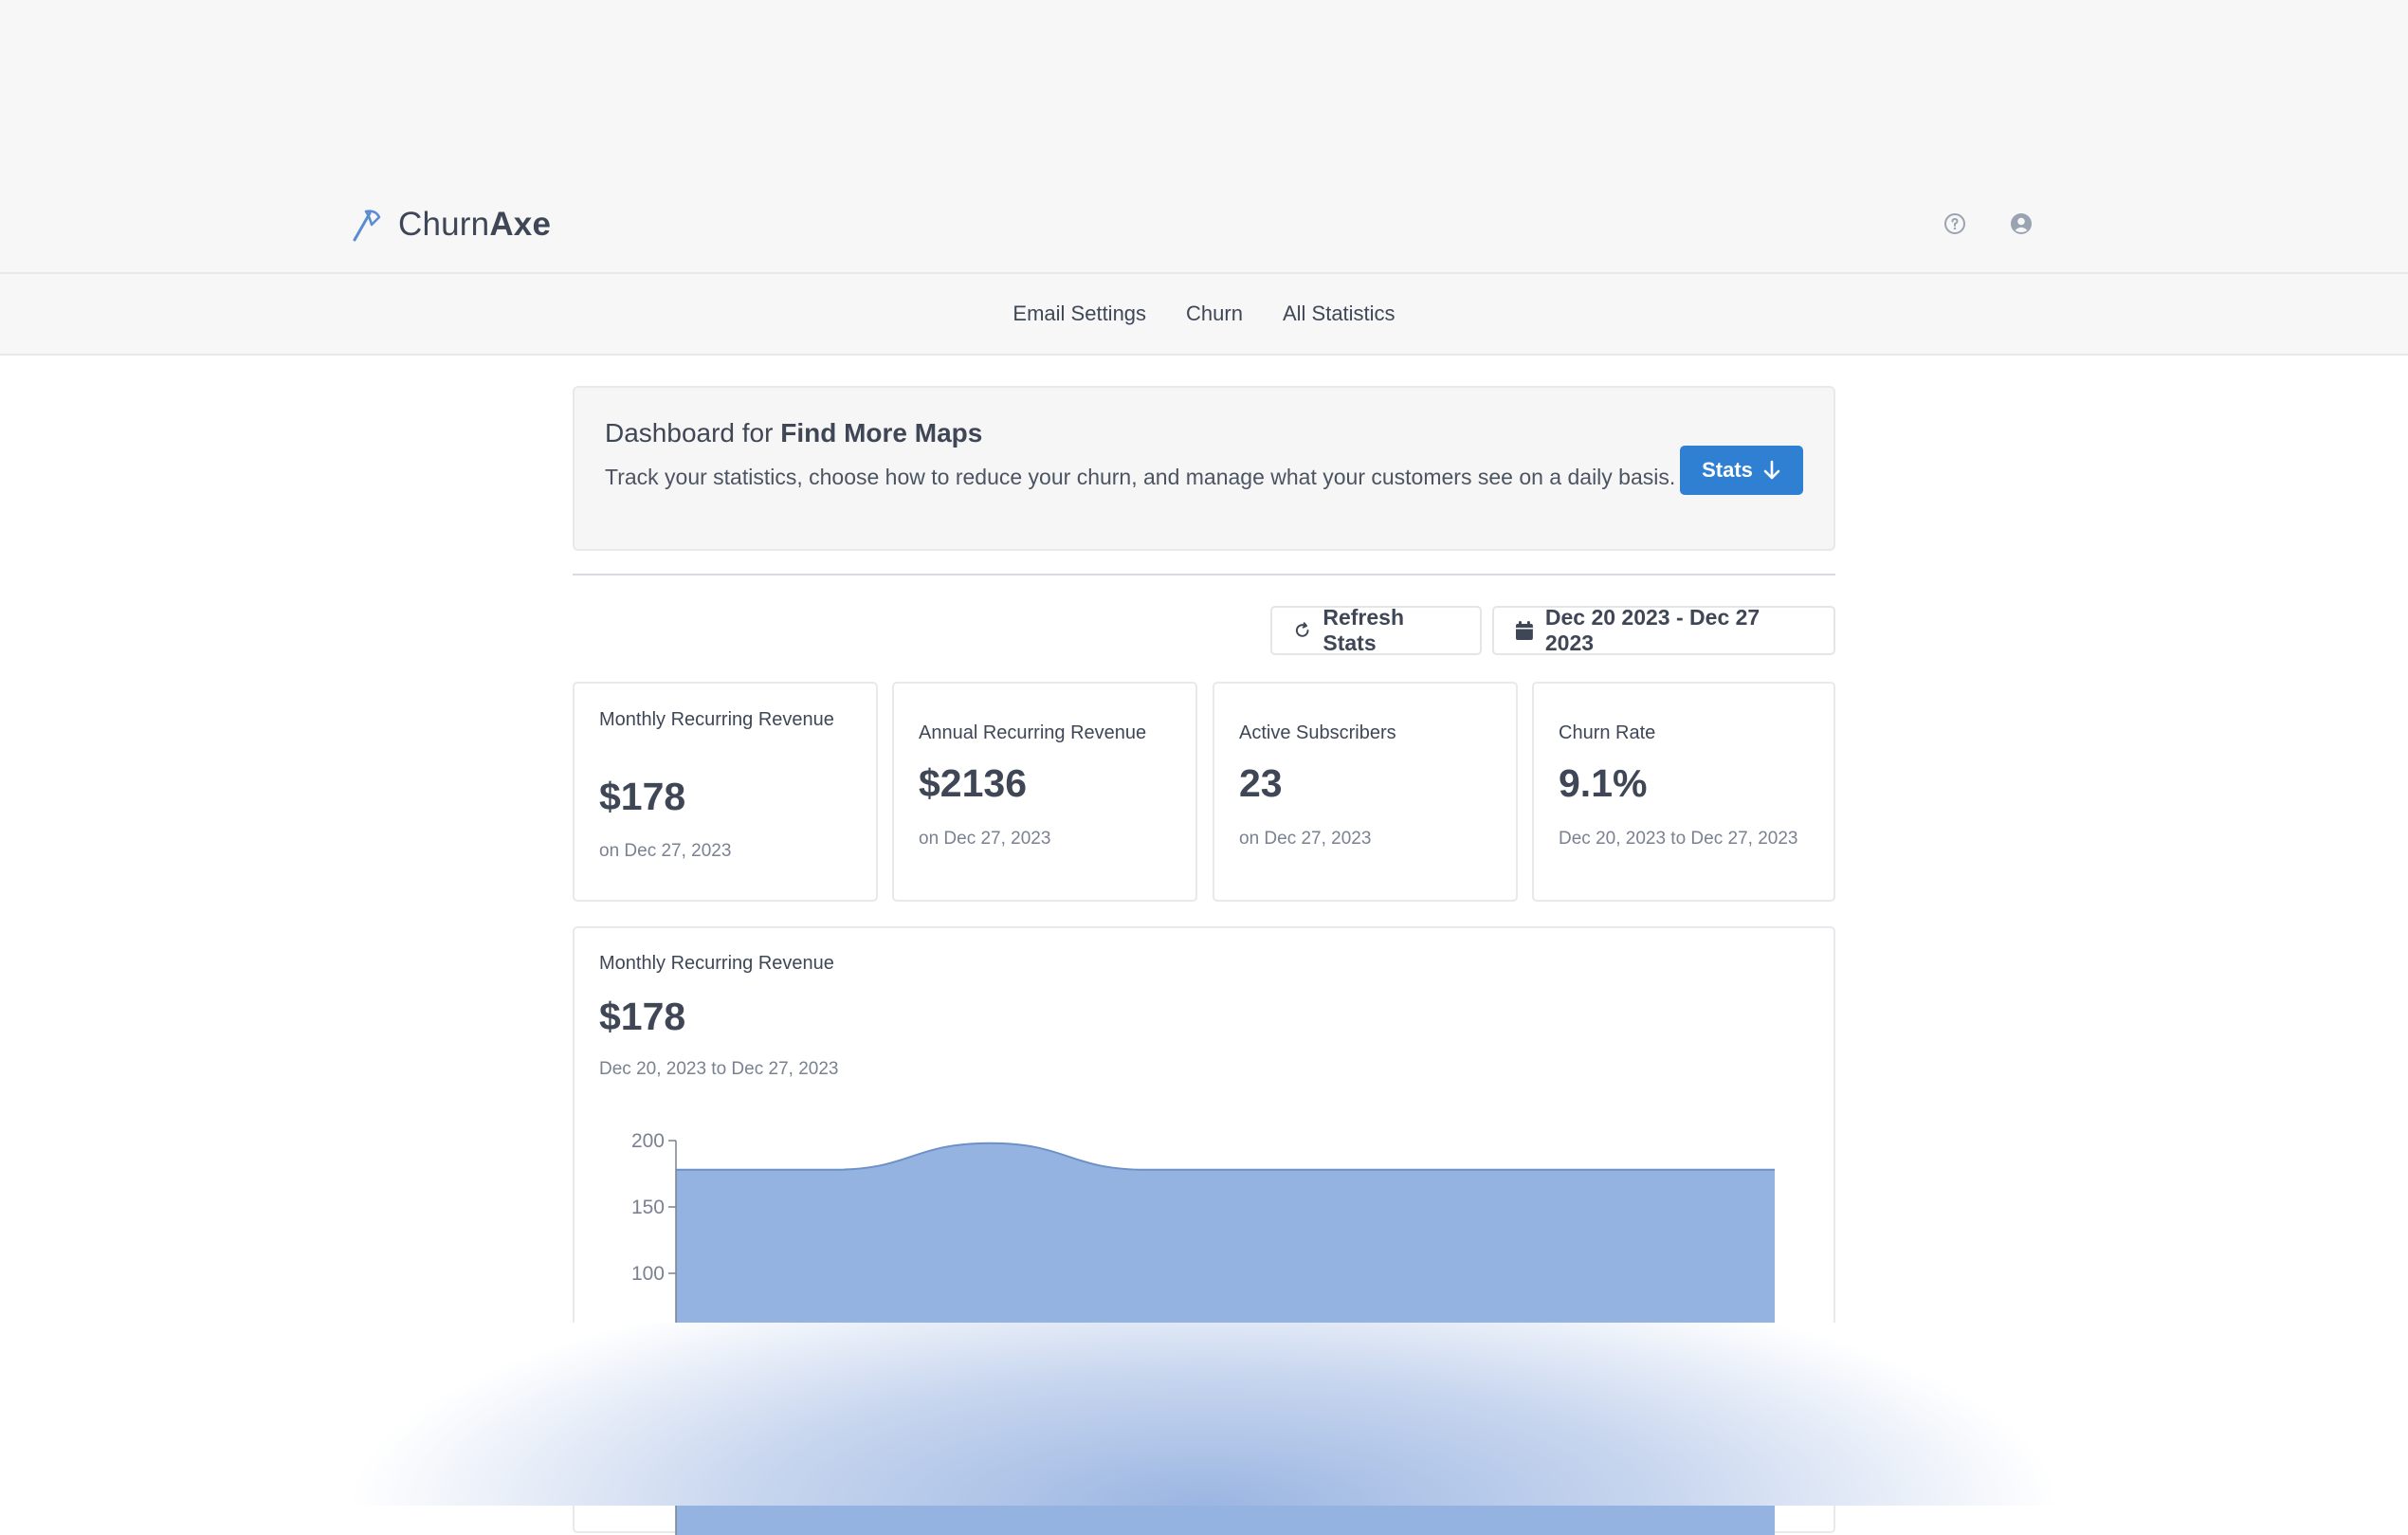 The height and width of the screenshot is (1535, 2408). What do you see at coordinates (1364, 630) in the screenshot?
I see `refresh-stats-label: Refresh Stats` at bounding box center [1364, 630].